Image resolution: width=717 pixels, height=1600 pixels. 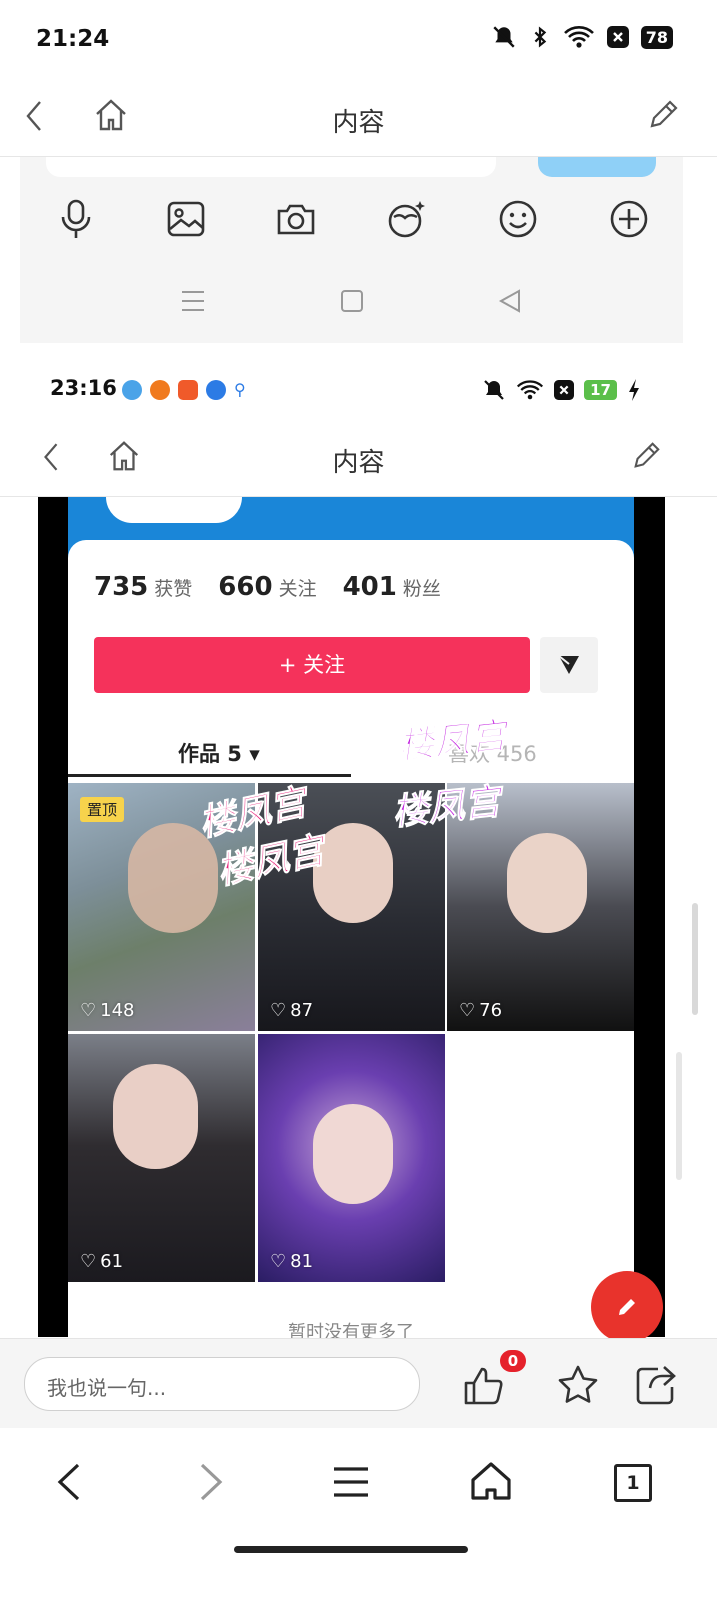 What do you see at coordinates (107, 1010) in the screenshot?
I see `like-count: ♡ 148` at bounding box center [107, 1010].